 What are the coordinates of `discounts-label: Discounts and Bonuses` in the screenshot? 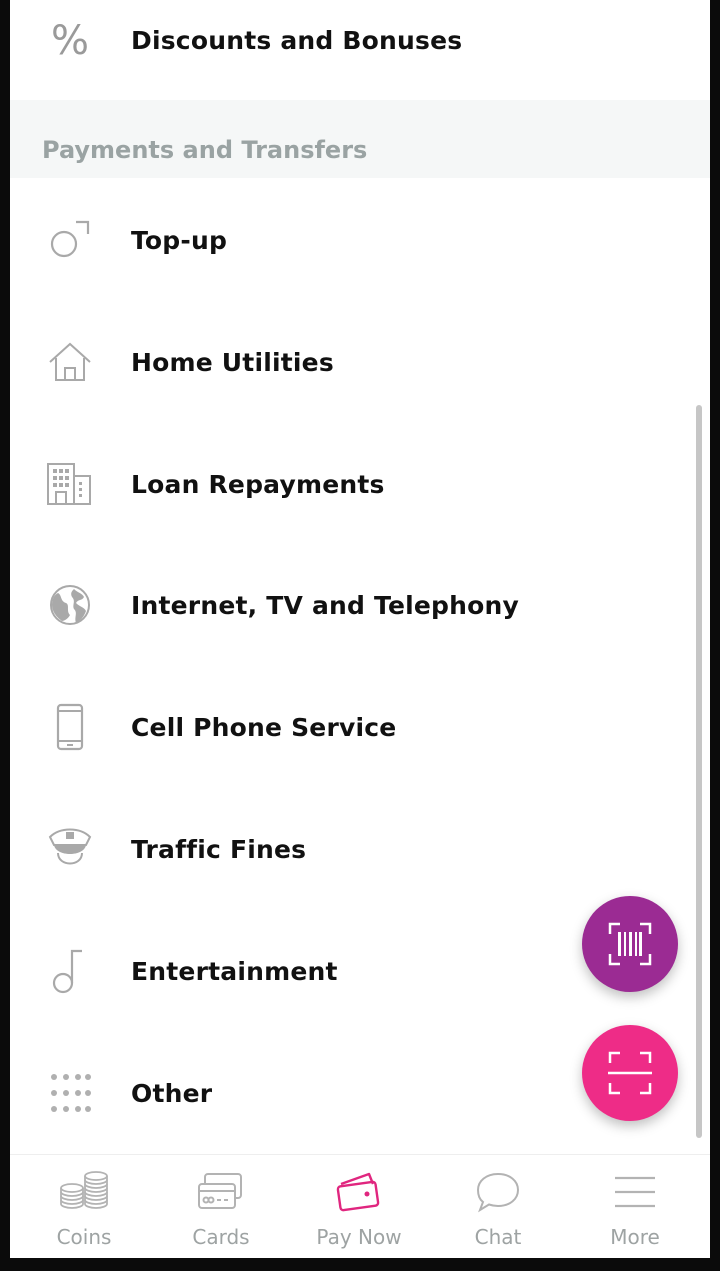 It's located at (297, 40).